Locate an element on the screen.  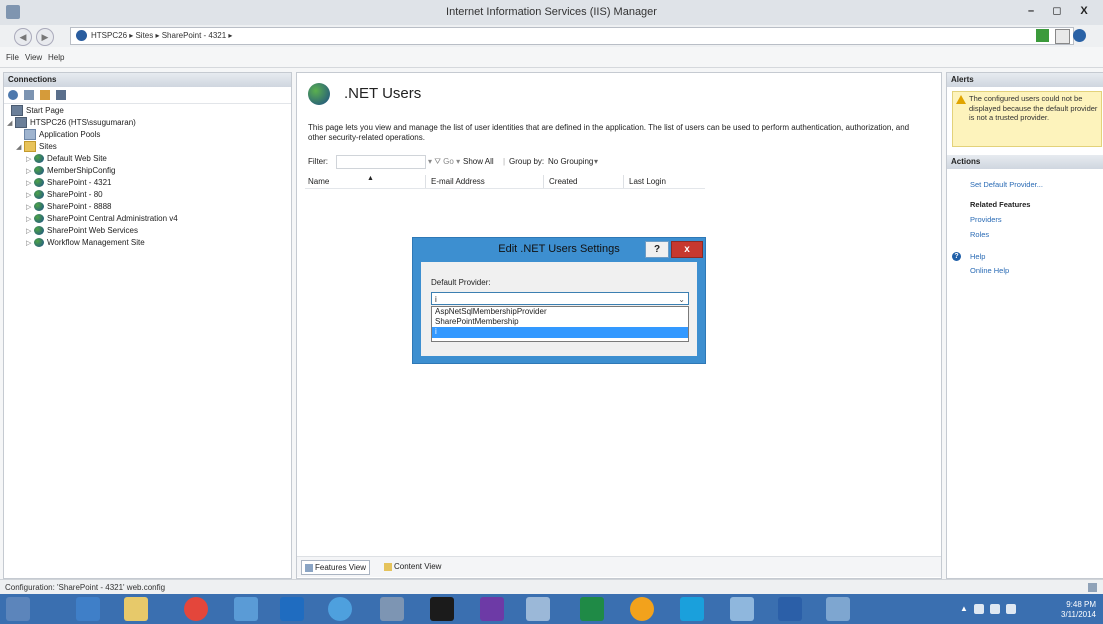
restore-button: ◻ is located at coordinates (1057, 11).